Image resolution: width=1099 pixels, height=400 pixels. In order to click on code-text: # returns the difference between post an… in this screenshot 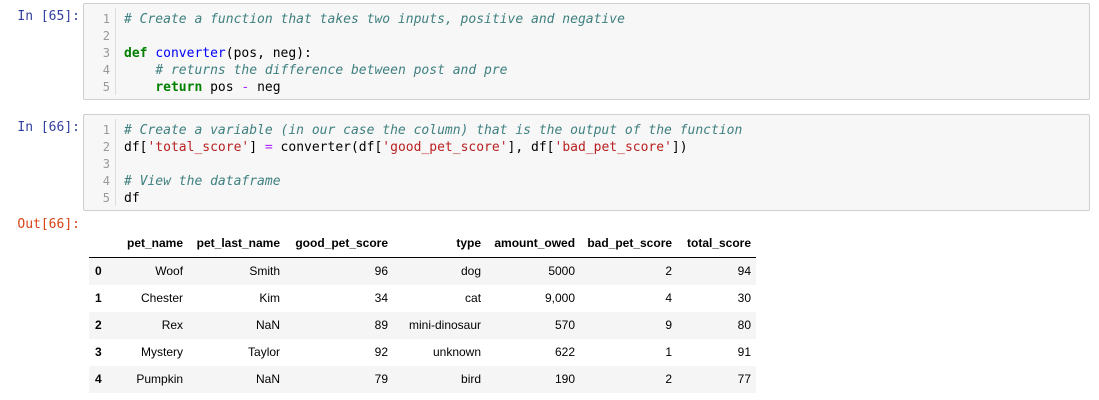, I will do `click(316, 70)`.